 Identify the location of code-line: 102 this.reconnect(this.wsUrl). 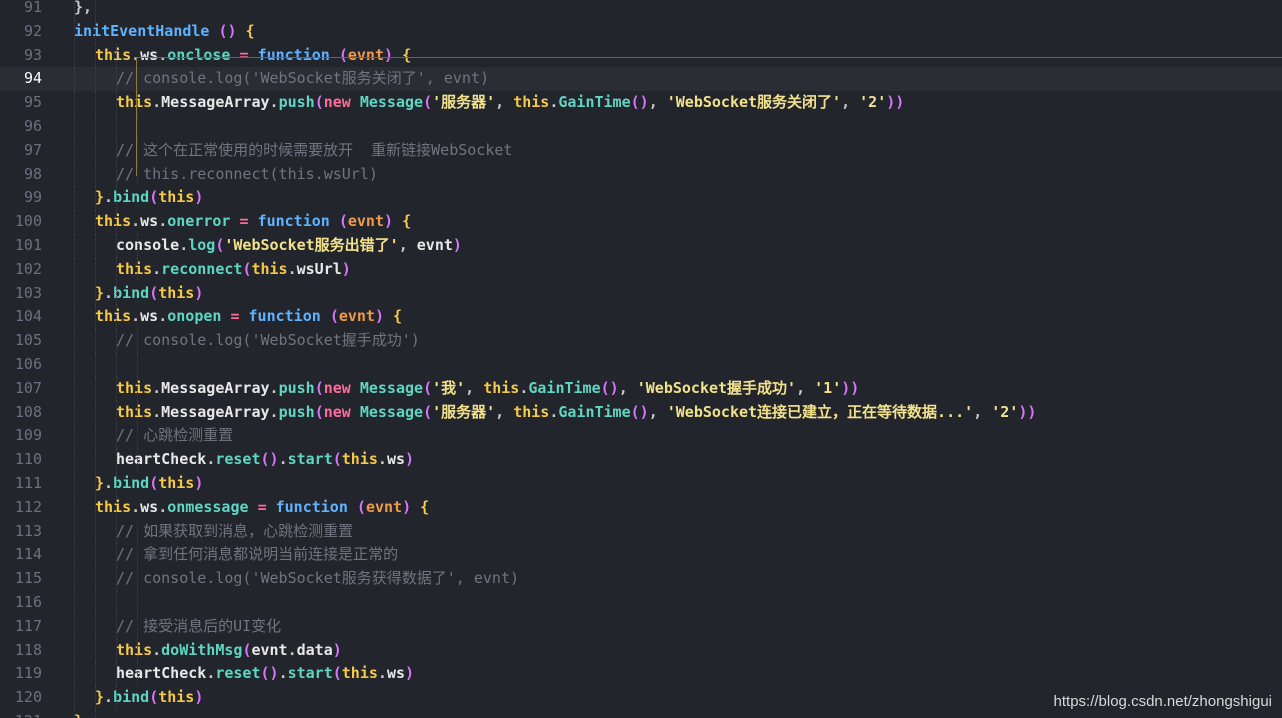
(641, 269).